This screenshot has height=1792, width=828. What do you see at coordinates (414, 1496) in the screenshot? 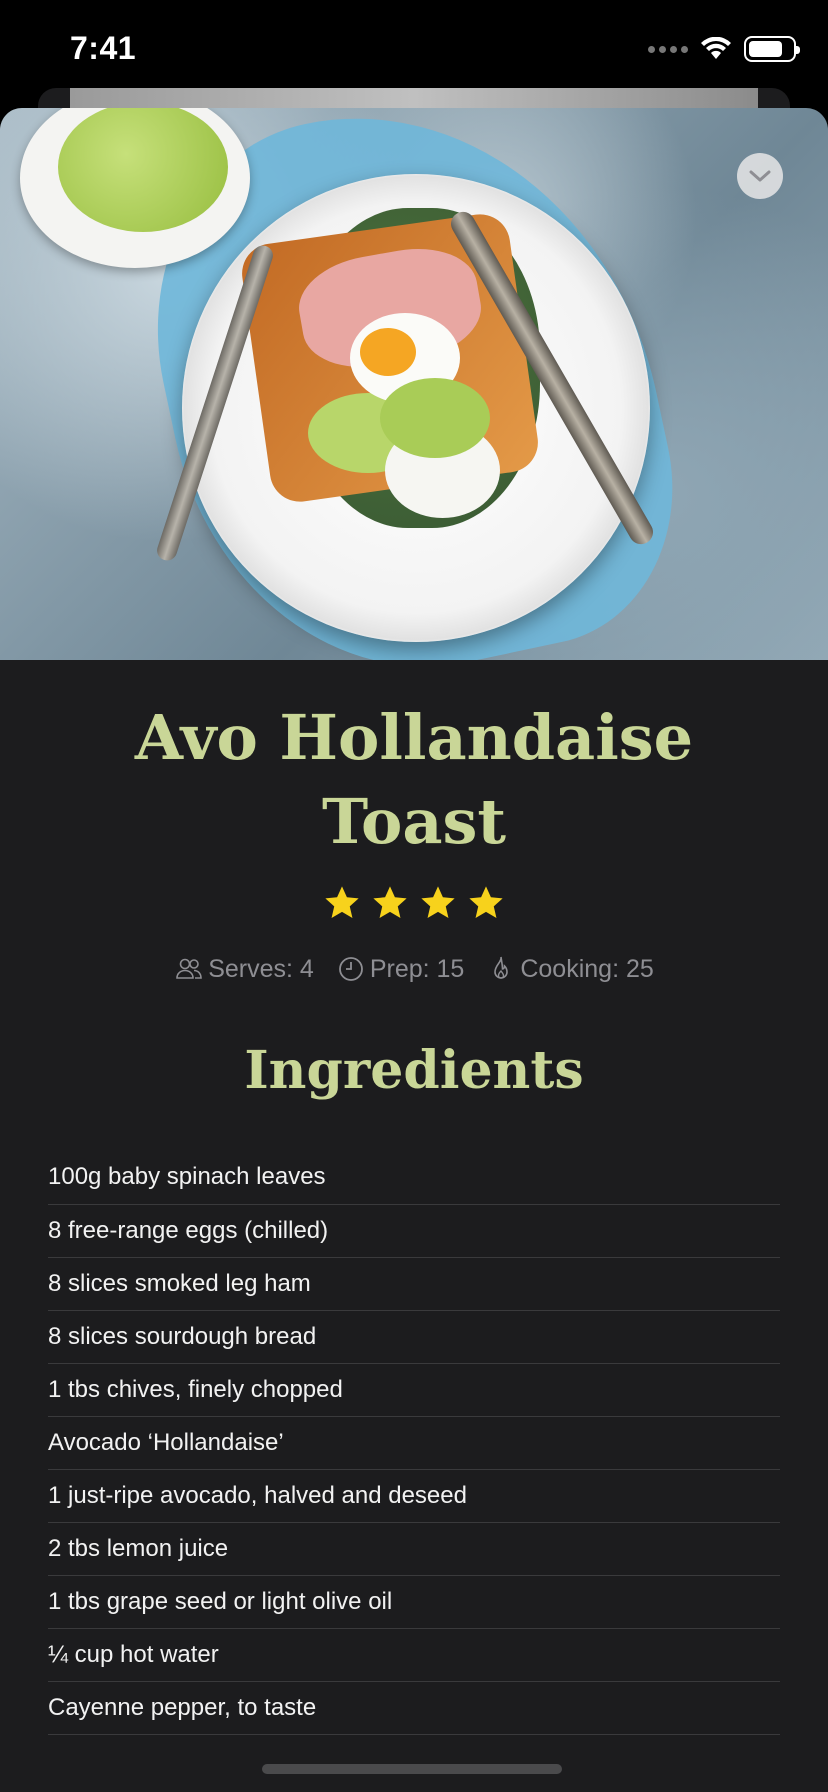
I see `ingredient-item: 1 just-ripe avocado, halved and deseed` at bounding box center [414, 1496].